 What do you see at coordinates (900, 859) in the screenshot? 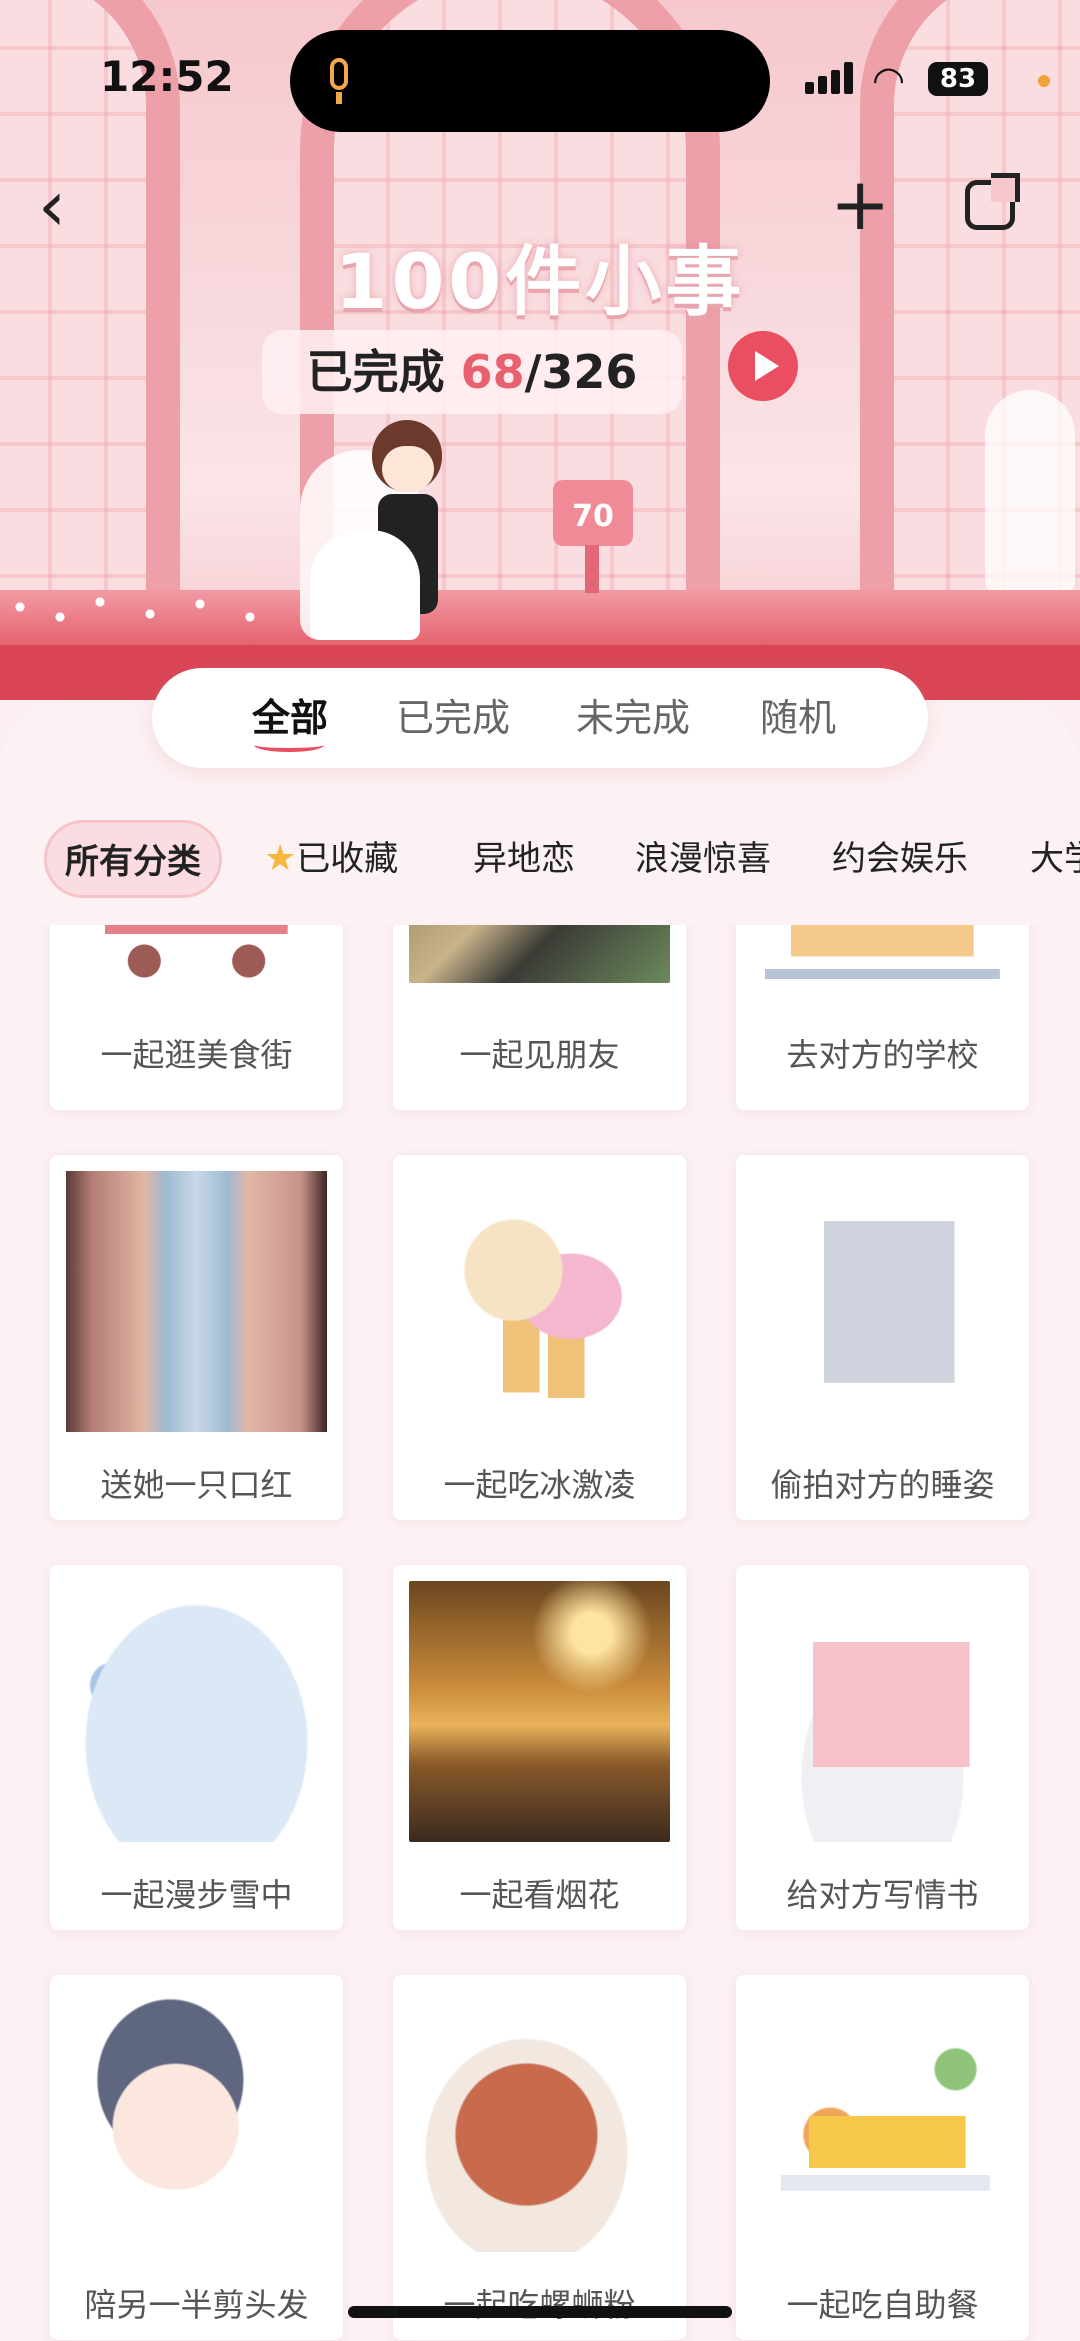
I see `chip-date-entertainment: 约会娱乐` at bounding box center [900, 859].